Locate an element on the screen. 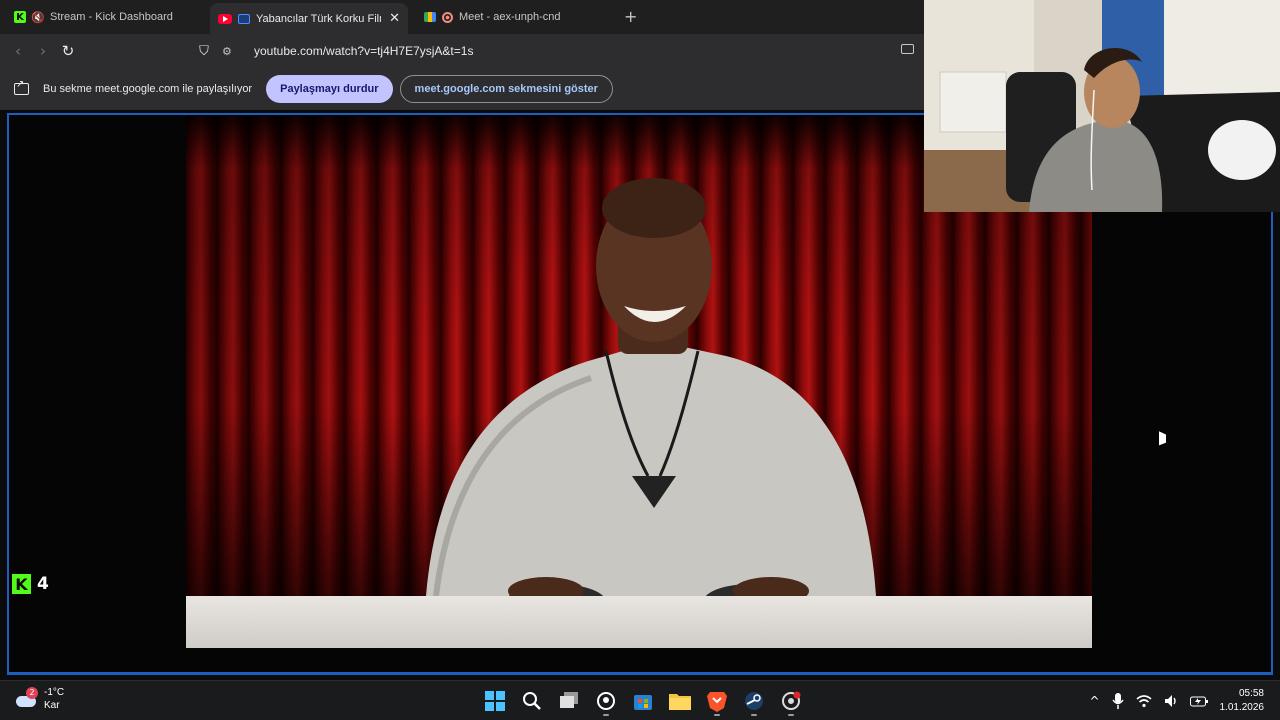 This screenshot has width=1280, height=720. tab-kick-dashboard: K 🔇 Stream - Kick Dashboard is located at coordinates (106, 17).